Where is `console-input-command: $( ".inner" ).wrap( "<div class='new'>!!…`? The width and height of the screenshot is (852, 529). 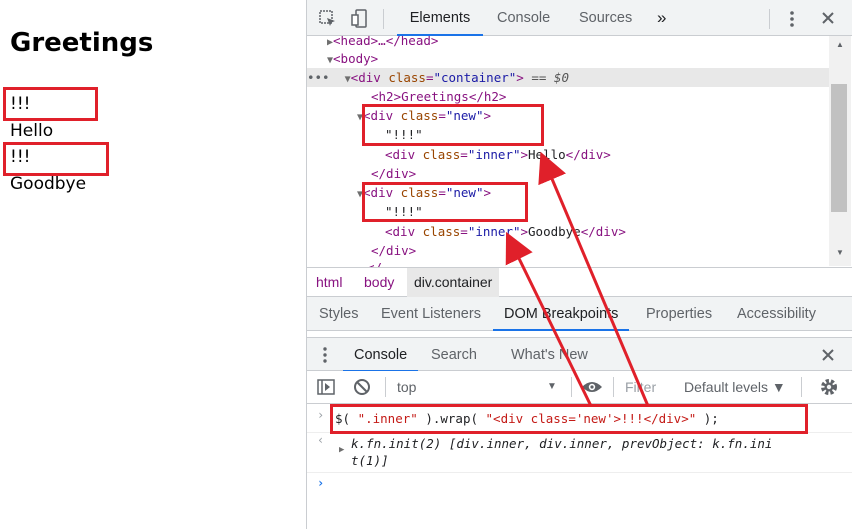
console-input-command: $( ".inner" ).wrap( "<div class='new'>!!… is located at coordinates (527, 418).